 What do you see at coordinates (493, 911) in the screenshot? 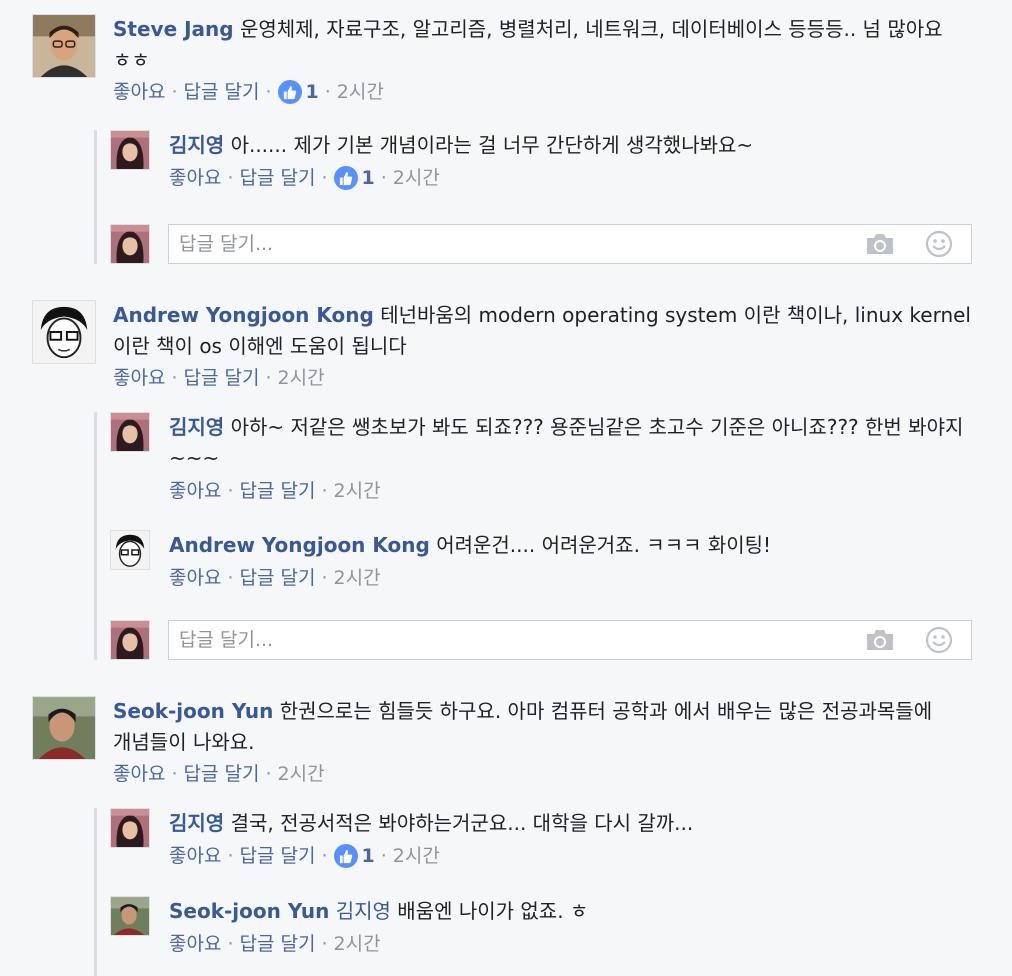
I see `comment-content: 배움엔 나이가 없죠. ㅎ` at bounding box center [493, 911].